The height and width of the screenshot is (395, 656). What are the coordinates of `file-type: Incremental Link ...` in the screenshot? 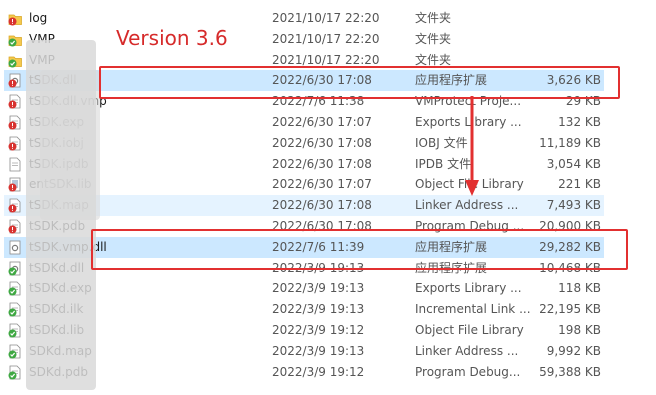 It's located at (473, 309).